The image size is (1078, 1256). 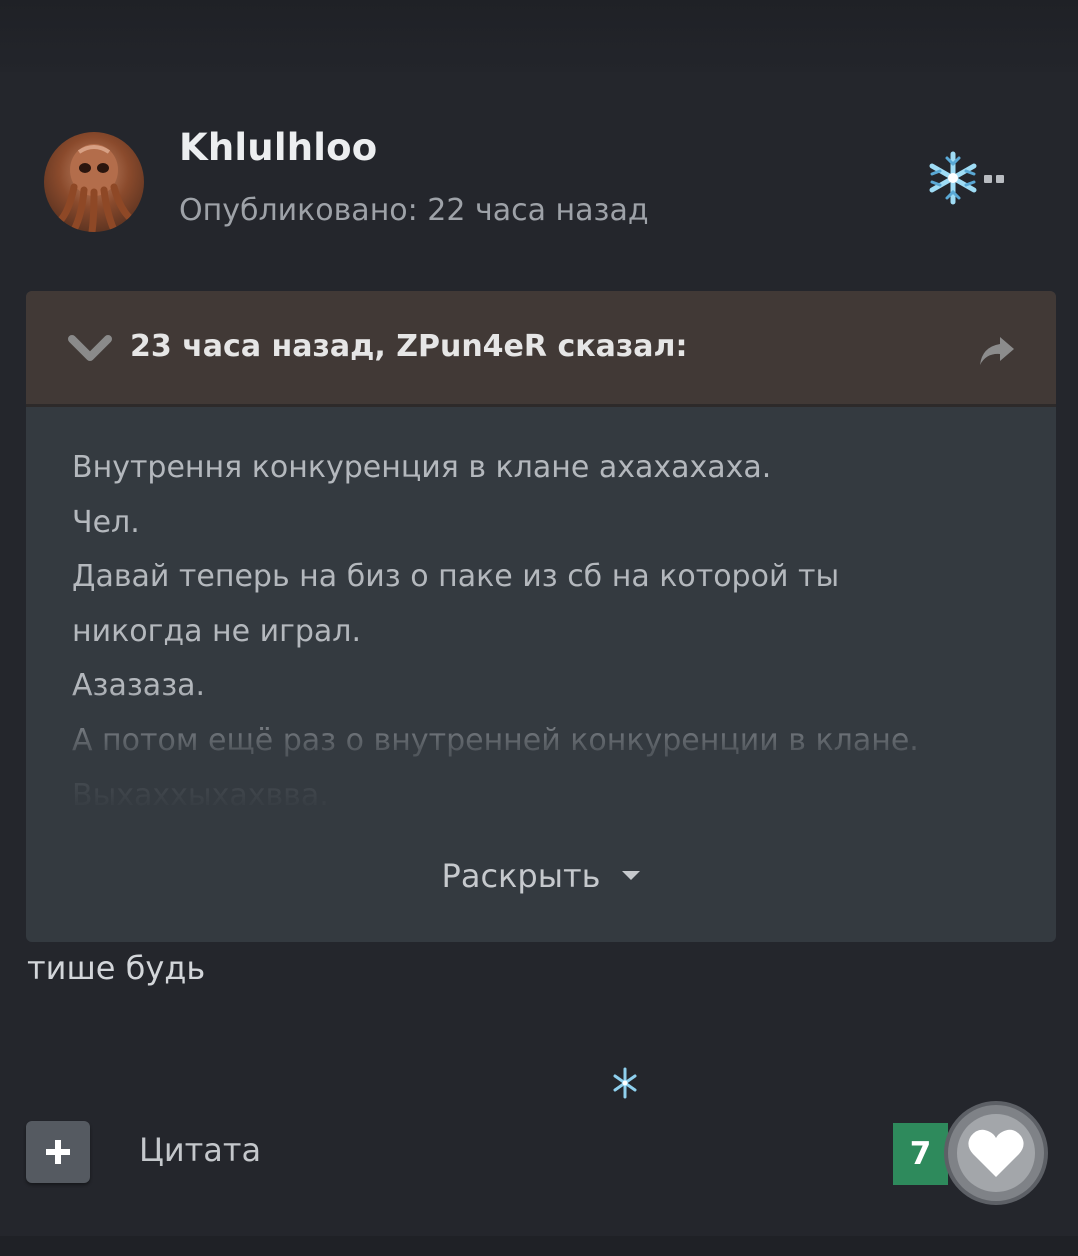 I want to click on quote-line: никогда не играл., so click(x=217, y=631).